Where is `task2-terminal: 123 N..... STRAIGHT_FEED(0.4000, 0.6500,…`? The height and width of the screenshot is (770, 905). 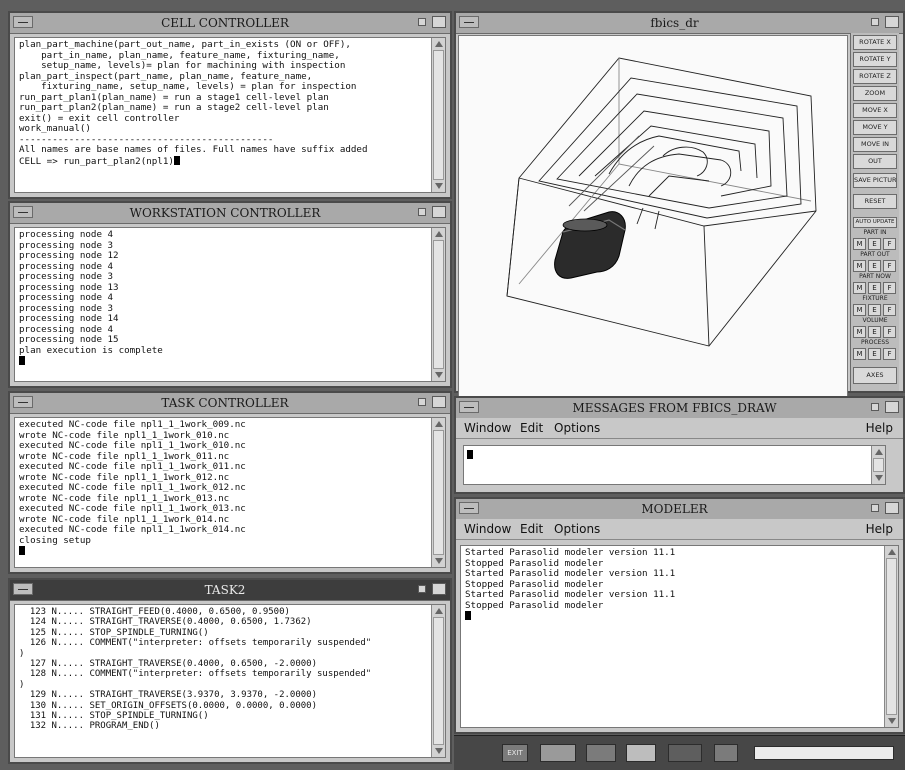 task2-terminal: 123 N..... STRAIGHT_FEED(0.4000, 0.6500,… is located at coordinates (230, 681).